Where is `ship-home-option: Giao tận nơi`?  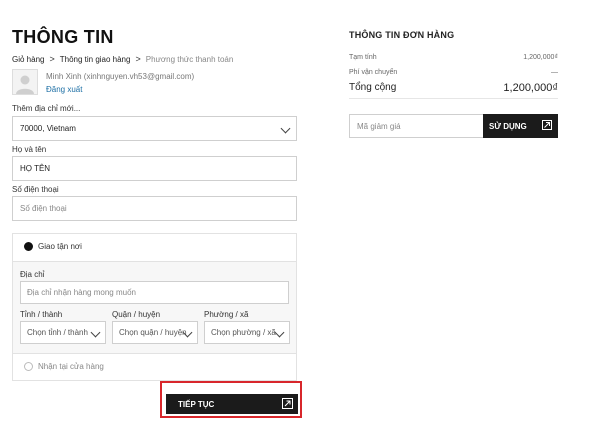
ship-home-option: Giao tận nơi is located at coordinates (53, 246).